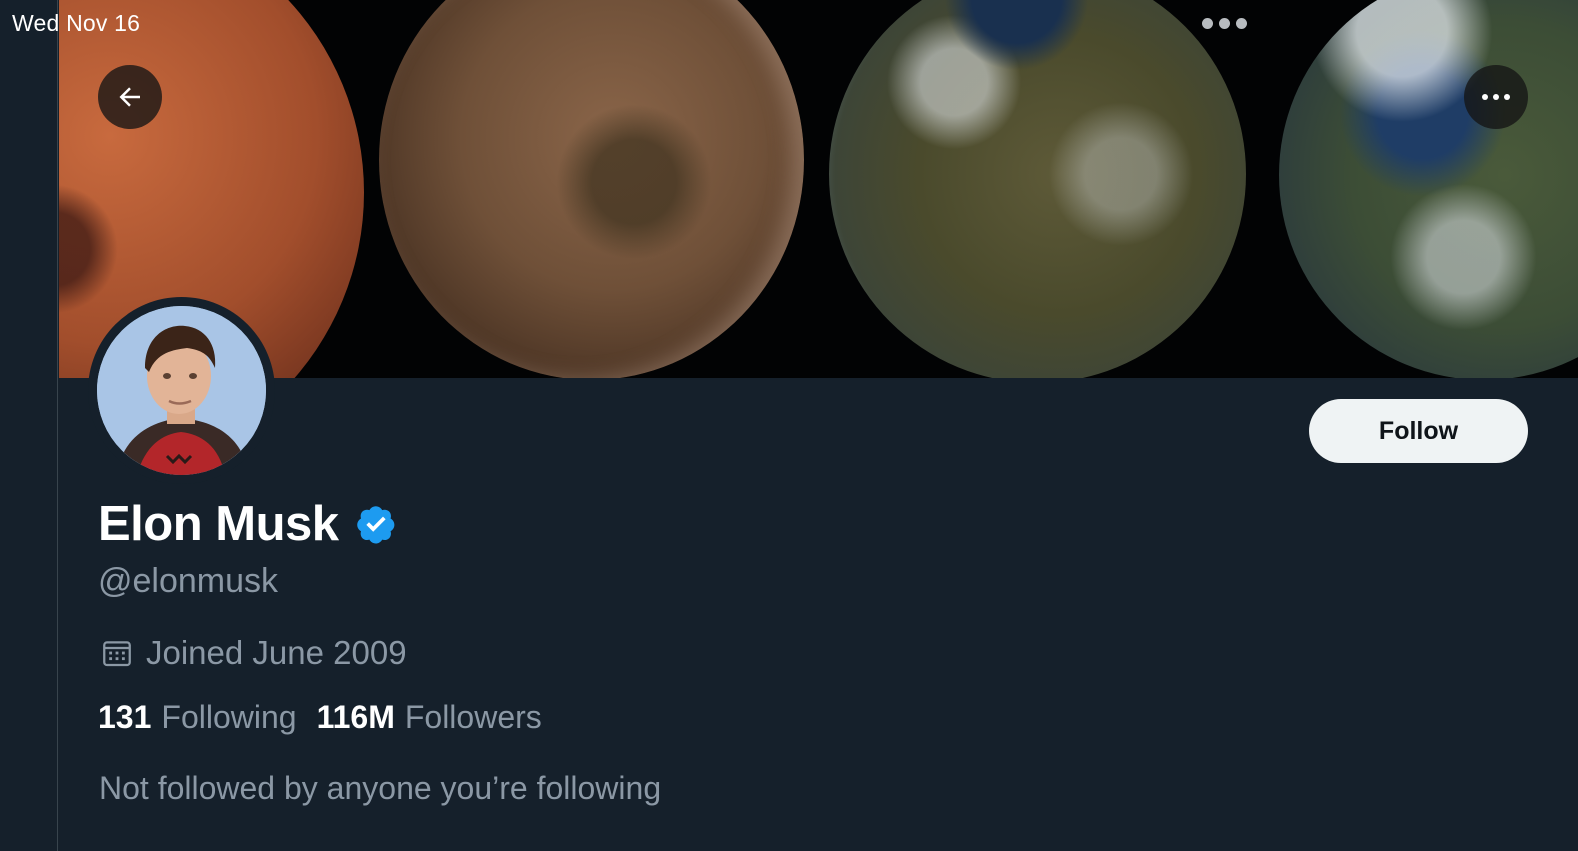  I want to click on joined-date: Joined June 2009, so click(253, 653).